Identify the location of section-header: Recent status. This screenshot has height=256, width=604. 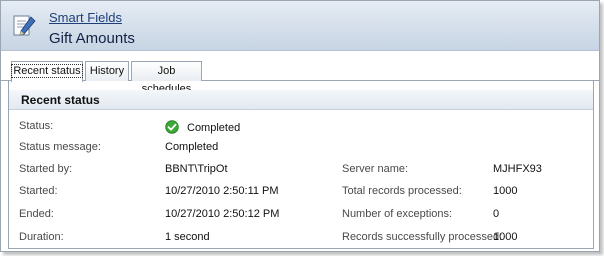
(301, 100).